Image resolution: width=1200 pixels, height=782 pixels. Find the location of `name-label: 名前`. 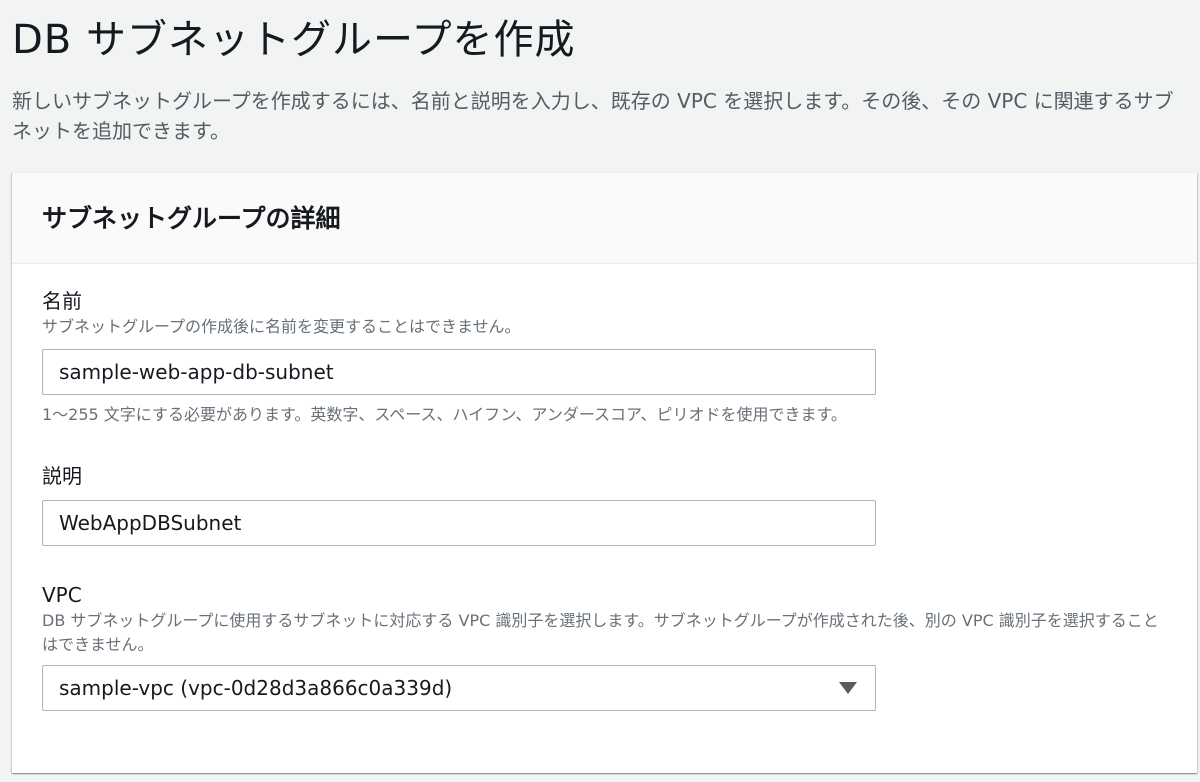

name-label: 名前 is located at coordinates (62, 301).